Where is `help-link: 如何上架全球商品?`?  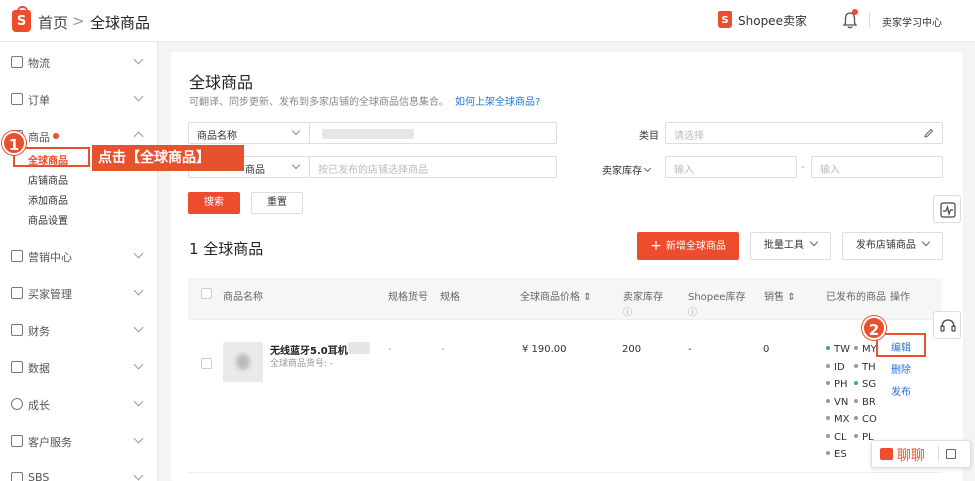
help-link: 如何上架全球商品? is located at coordinates (497, 102).